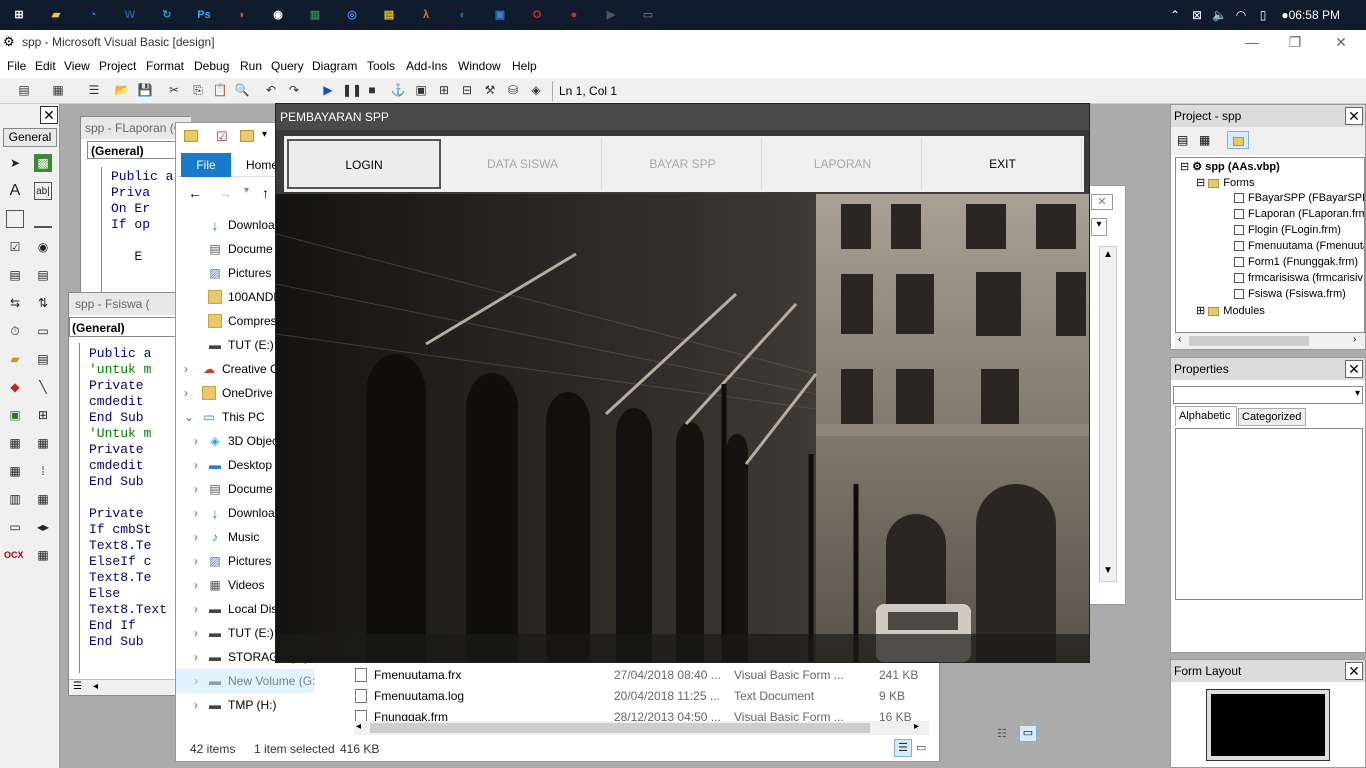 The height and width of the screenshot is (768, 1366). What do you see at coordinates (352, 90) in the screenshot?
I see `pause-icon: ❚❚` at bounding box center [352, 90].